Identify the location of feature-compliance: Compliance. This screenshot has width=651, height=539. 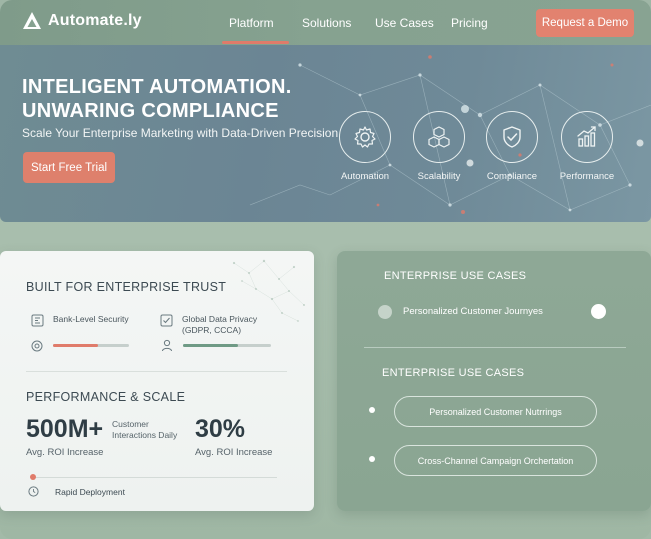
(512, 146).